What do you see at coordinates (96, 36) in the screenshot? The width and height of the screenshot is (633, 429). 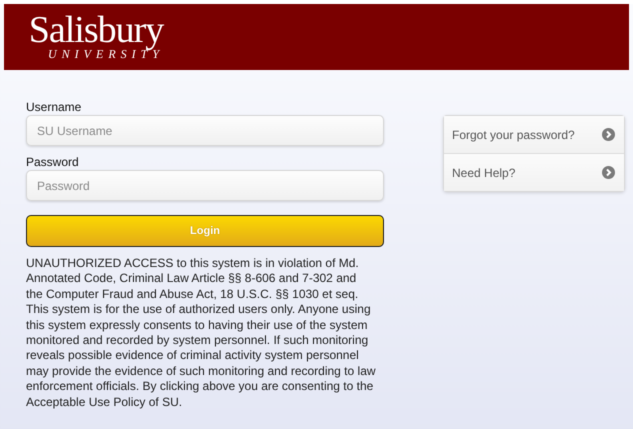 I see `university-logo: Salisbury UNIVERSITY` at bounding box center [96, 36].